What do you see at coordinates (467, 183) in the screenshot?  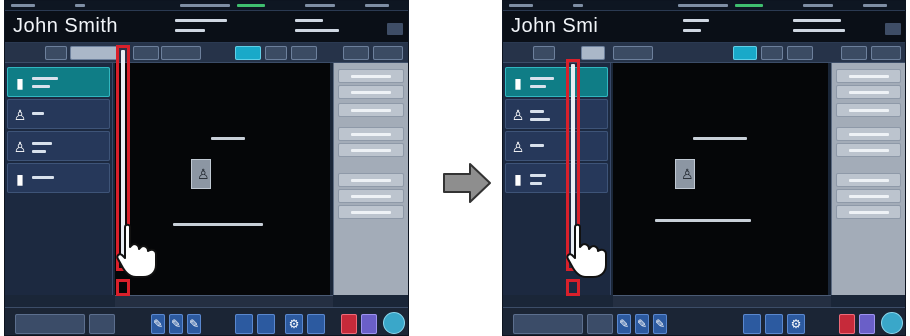 I see `right-arrow-icon` at bounding box center [467, 183].